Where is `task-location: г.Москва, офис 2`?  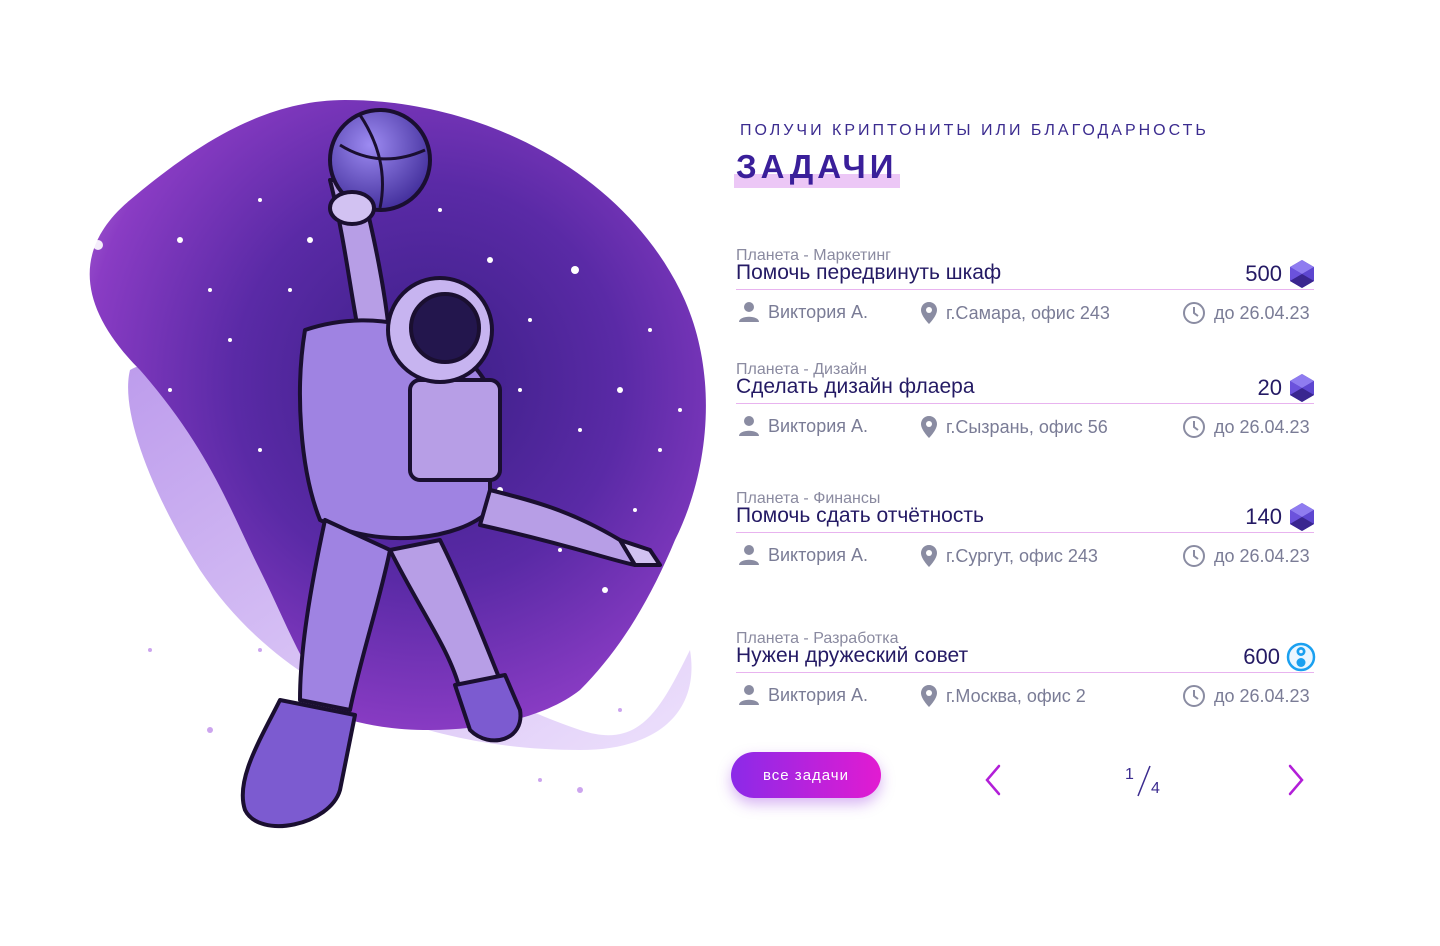 task-location: г.Москва, офис 2 is located at coordinates (1003, 696).